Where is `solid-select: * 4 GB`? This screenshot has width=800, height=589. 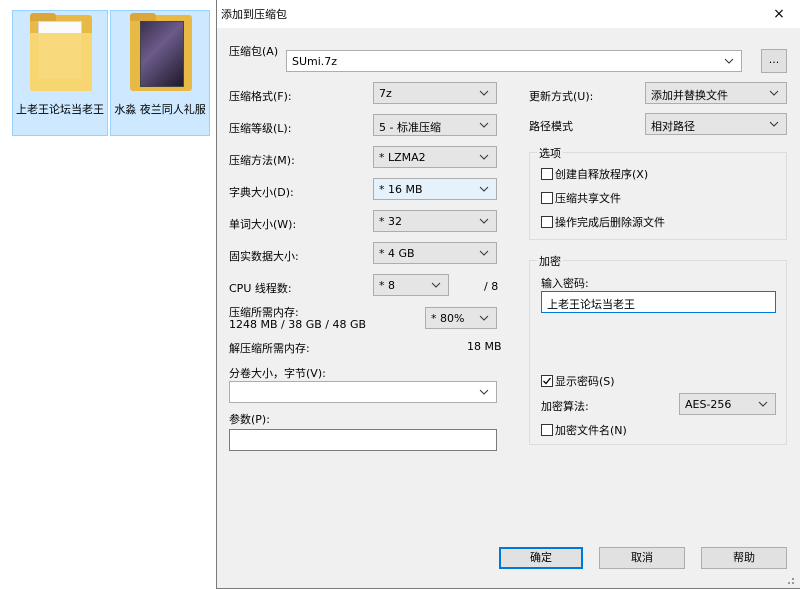 solid-select: * 4 GB is located at coordinates (435, 253).